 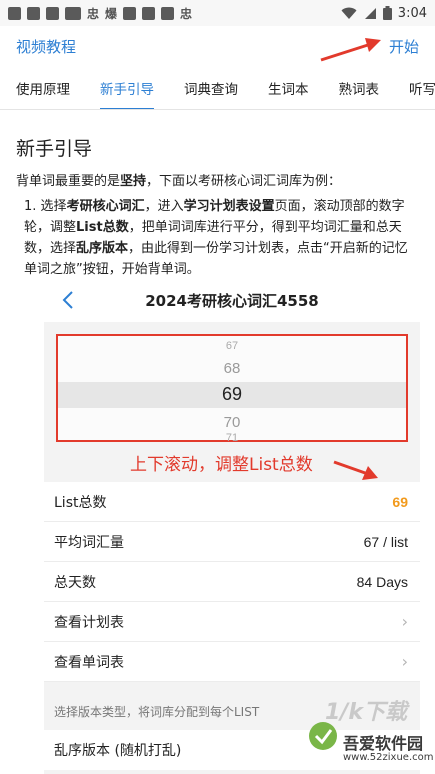 What do you see at coordinates (68, 181) in the screenshot?
I see `intro-text: 背单词最重要的是` at bounding box center [68, 181].